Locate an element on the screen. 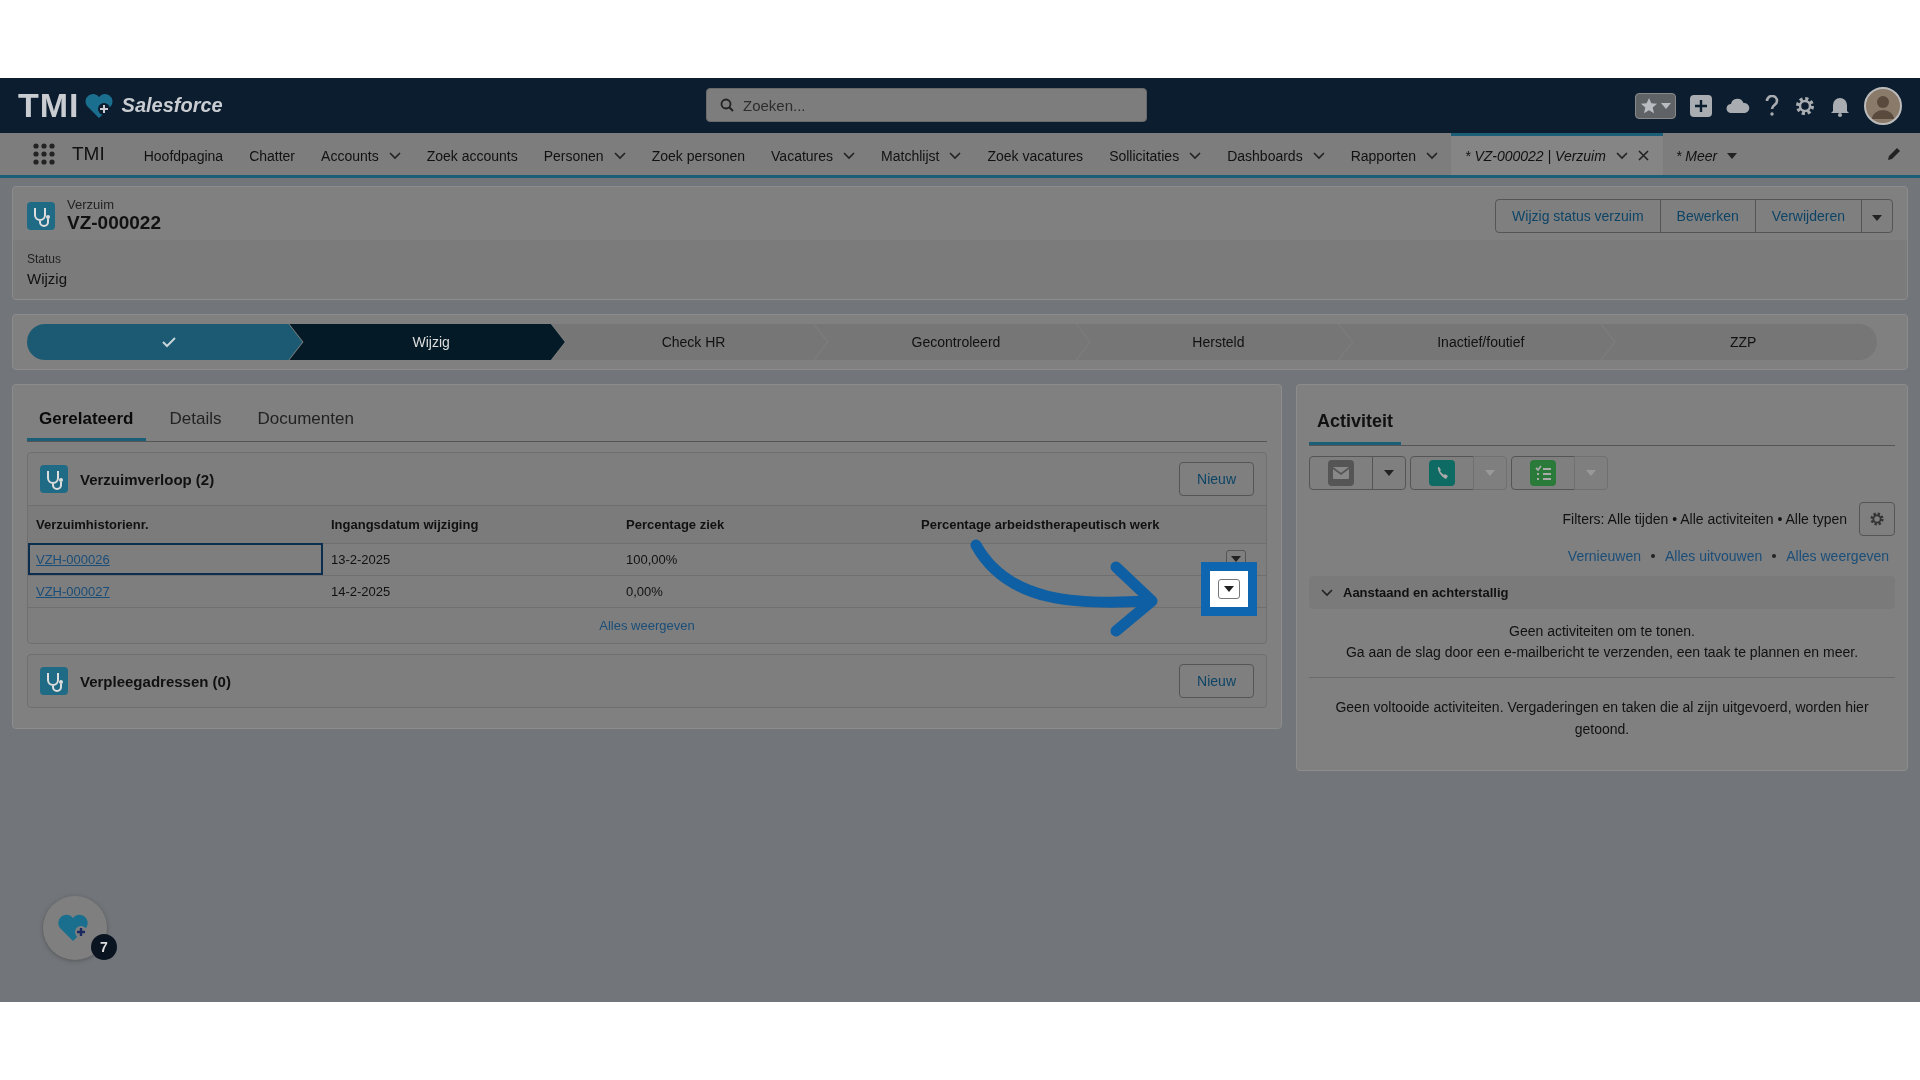 This screenshot has height=1080, width=1920. list-title: Verzuimverloop (2) is located at coordinates (147, 479).